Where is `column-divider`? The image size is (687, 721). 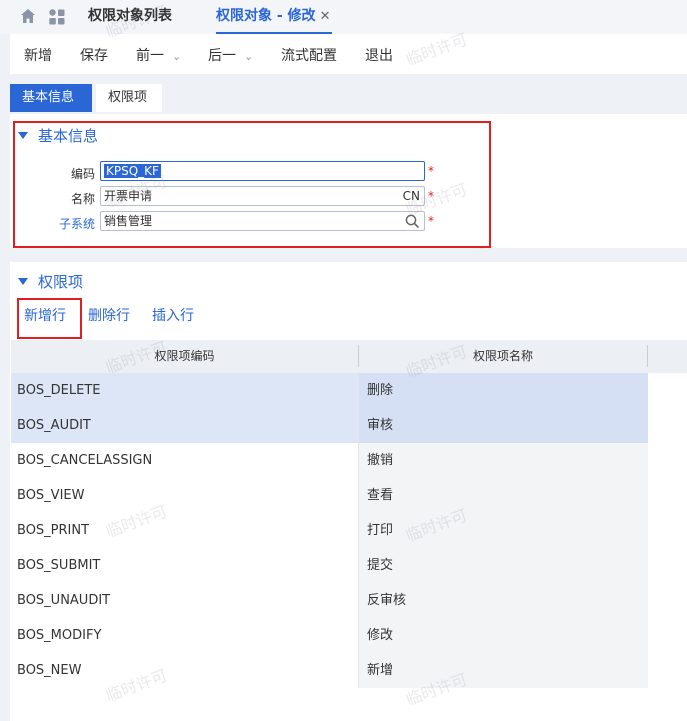 column-divider is located at coordinates (647, 356).